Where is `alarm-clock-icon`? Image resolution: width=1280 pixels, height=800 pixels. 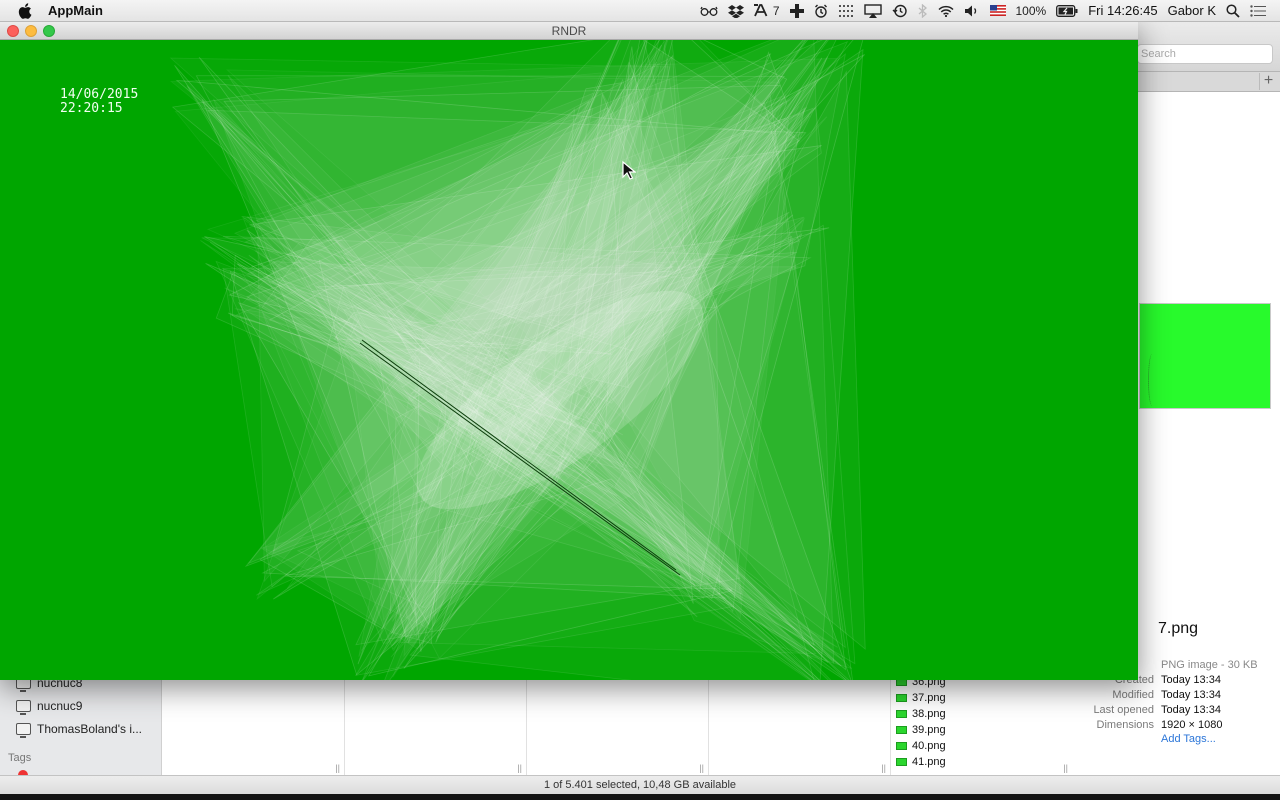 alarm-clock-icon is located at coordinates (821, 11).